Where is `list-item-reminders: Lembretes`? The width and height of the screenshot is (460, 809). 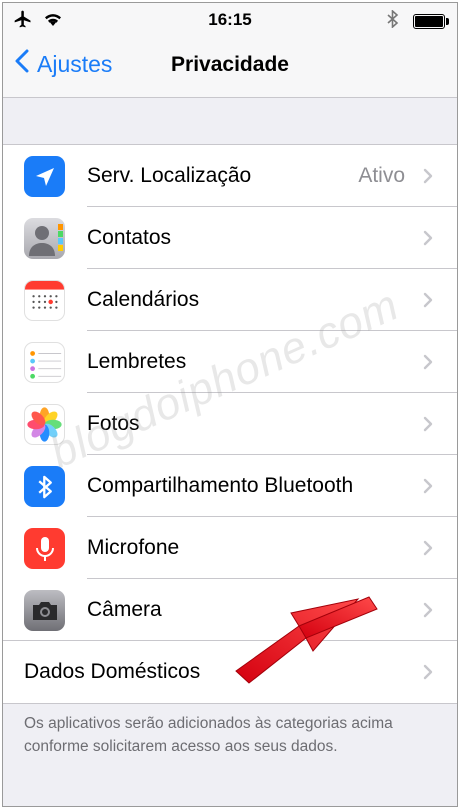
list-item-reminders: Lembretes is located at coordinates (230, 362).